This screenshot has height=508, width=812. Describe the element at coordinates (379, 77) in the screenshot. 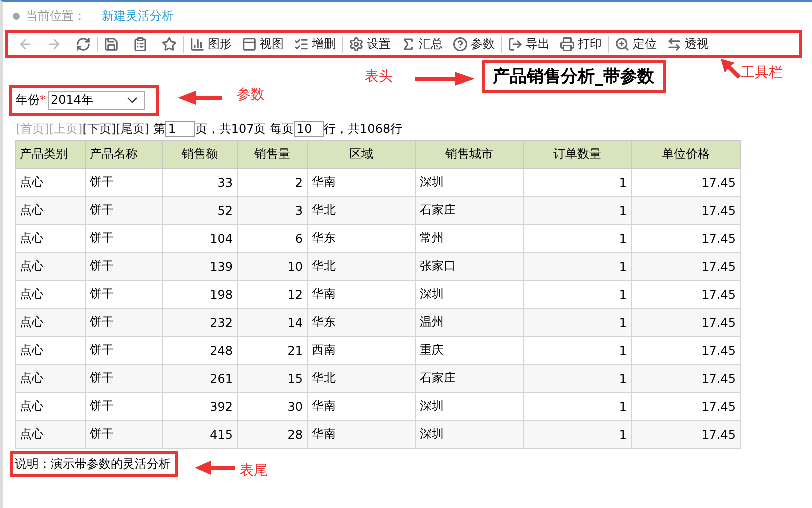

I see `annotation-label: 表头` at that location.